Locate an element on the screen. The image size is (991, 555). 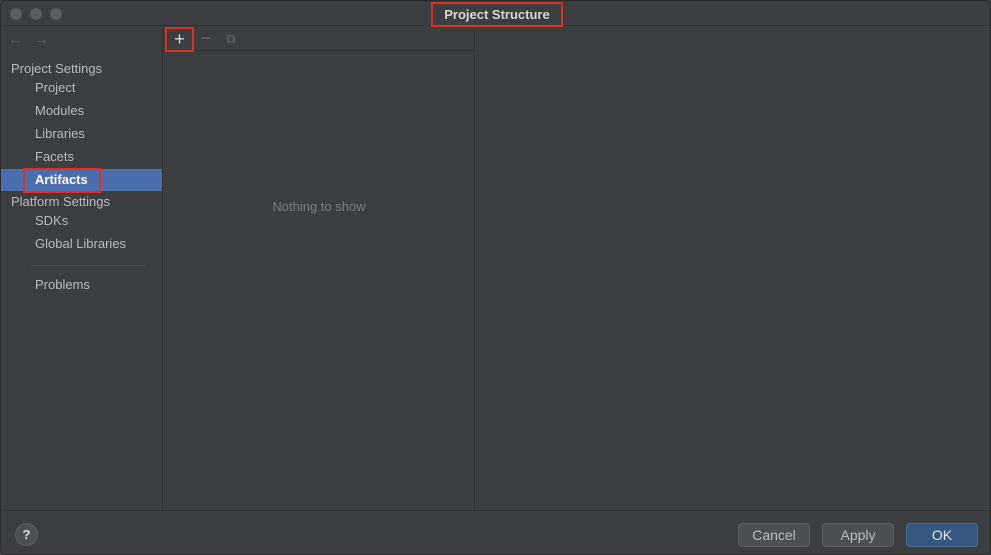
ok-button: OK is located at coordinates (942, 535).